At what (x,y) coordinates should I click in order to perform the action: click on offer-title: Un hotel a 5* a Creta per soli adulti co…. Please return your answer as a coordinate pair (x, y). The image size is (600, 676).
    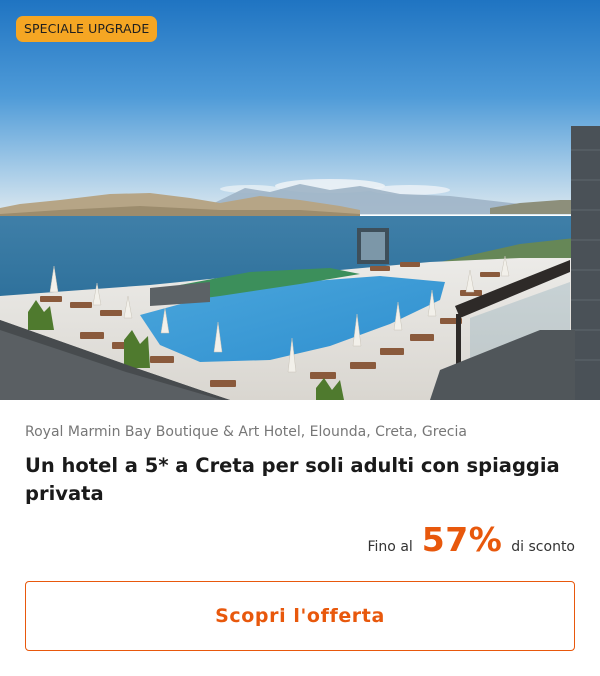
    Looking at the image, I should click on (295, 480).